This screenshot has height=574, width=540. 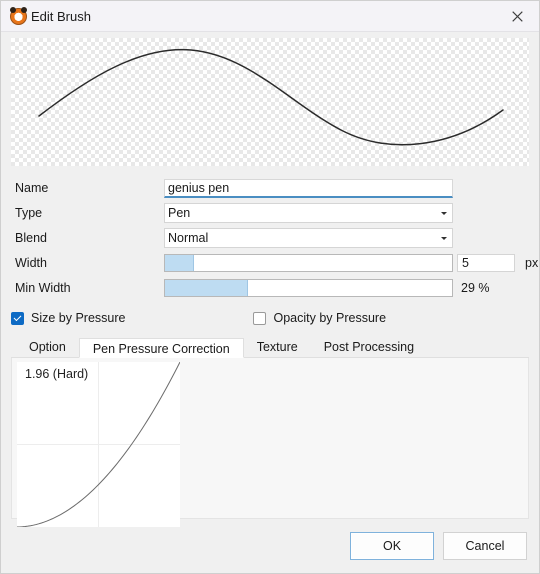 I want to click on field-blend: Normal, so click(x=346, y=238).